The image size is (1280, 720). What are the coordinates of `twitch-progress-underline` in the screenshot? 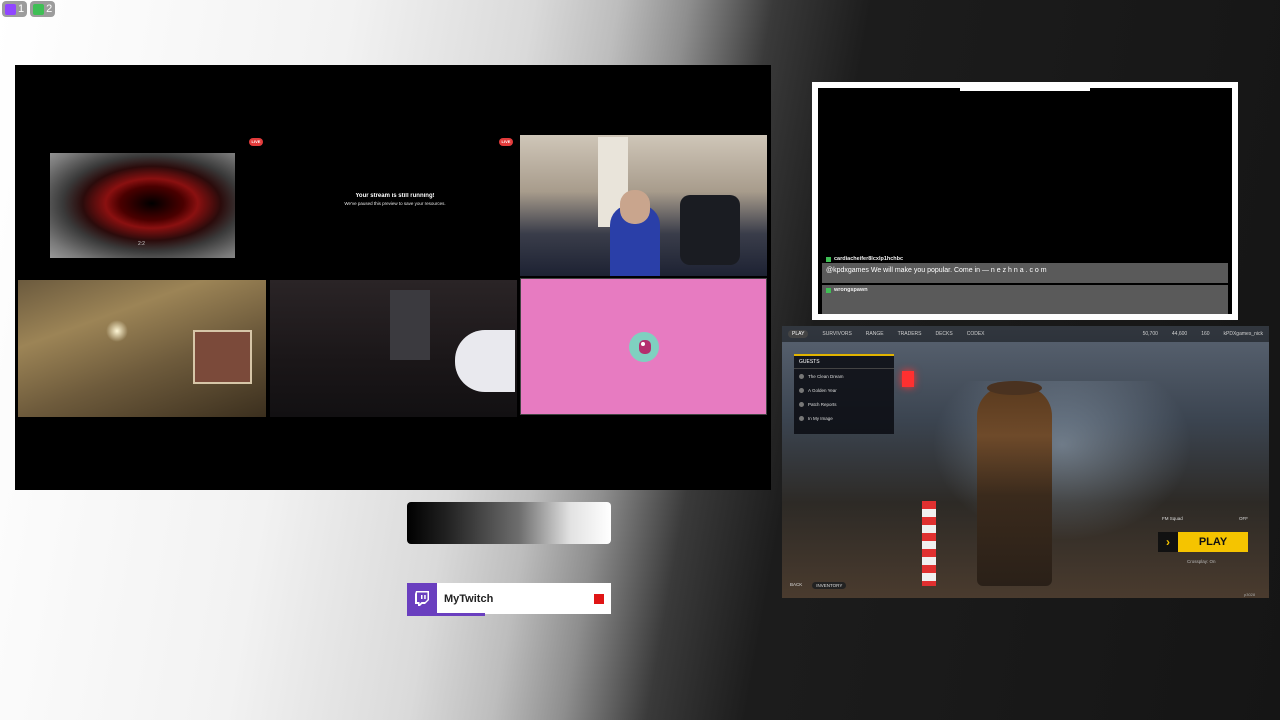 It's located at (446, 614).